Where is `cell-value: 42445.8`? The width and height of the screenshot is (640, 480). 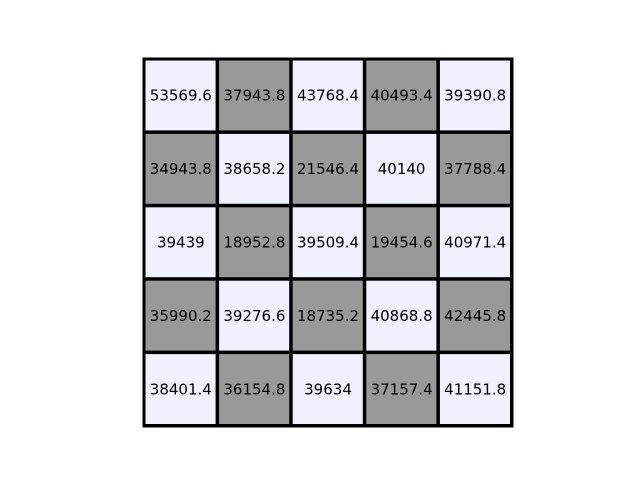 cell-value: 42445.8 is located at coordinates (475, 316).